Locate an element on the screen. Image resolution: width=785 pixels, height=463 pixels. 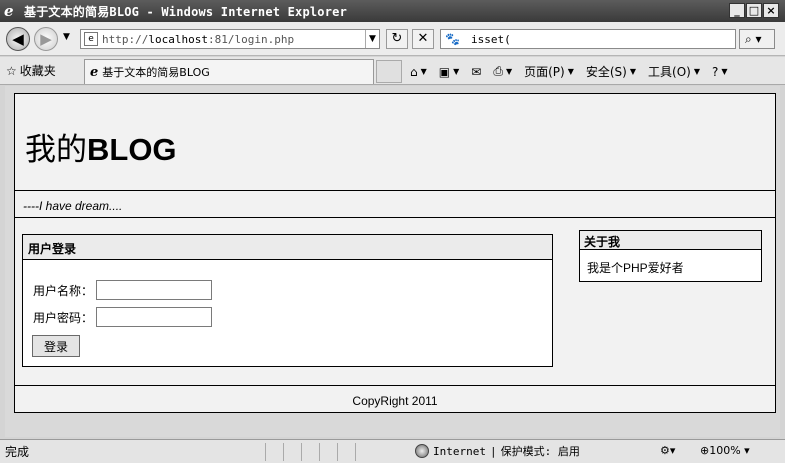
home-icon: ⌂ is located at coordinates (414, 71).